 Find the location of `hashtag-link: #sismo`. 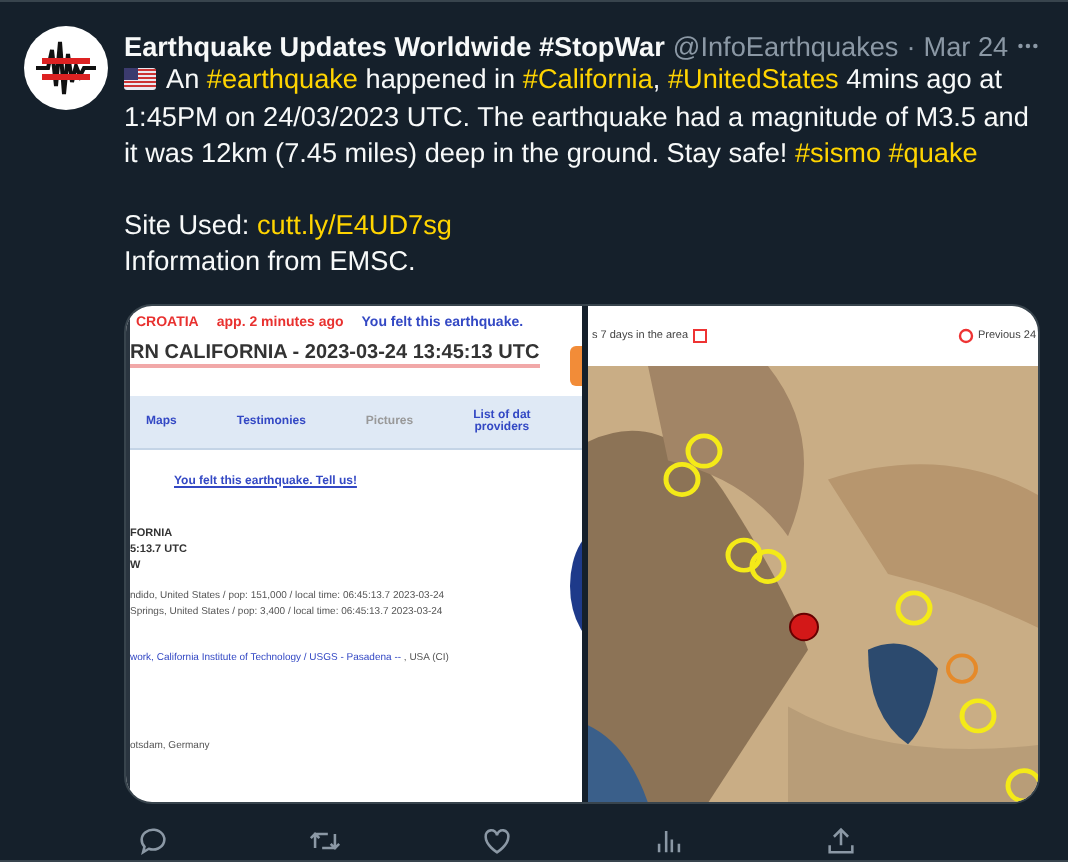

hashtag-link: #sismo is located at coordinates (838, 153).